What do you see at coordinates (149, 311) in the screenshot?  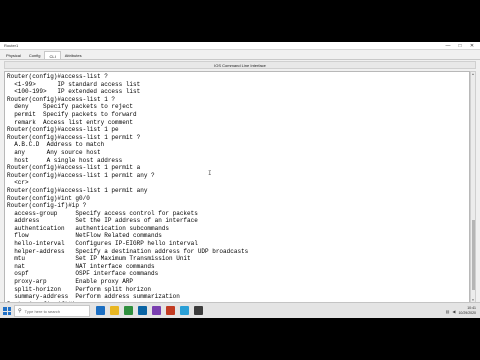 I see `taskbar-app-icons` at bounding box center [149, 311].